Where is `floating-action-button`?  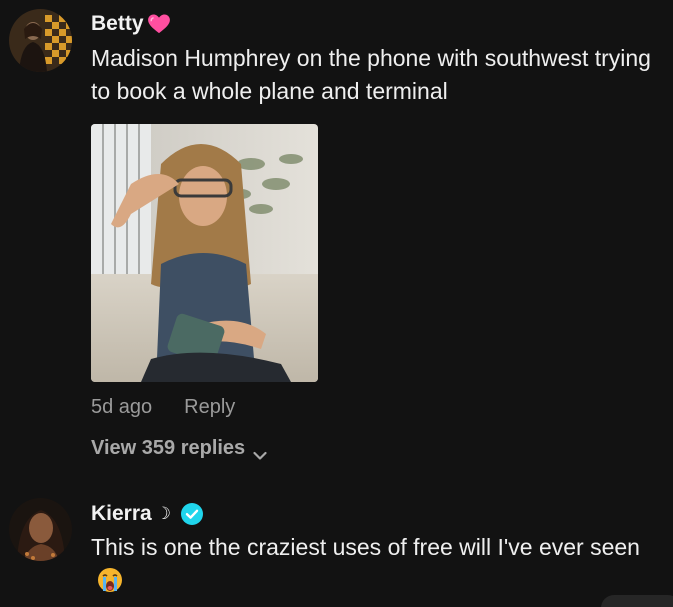
floating-action-button is located at coordinates (637, 601).